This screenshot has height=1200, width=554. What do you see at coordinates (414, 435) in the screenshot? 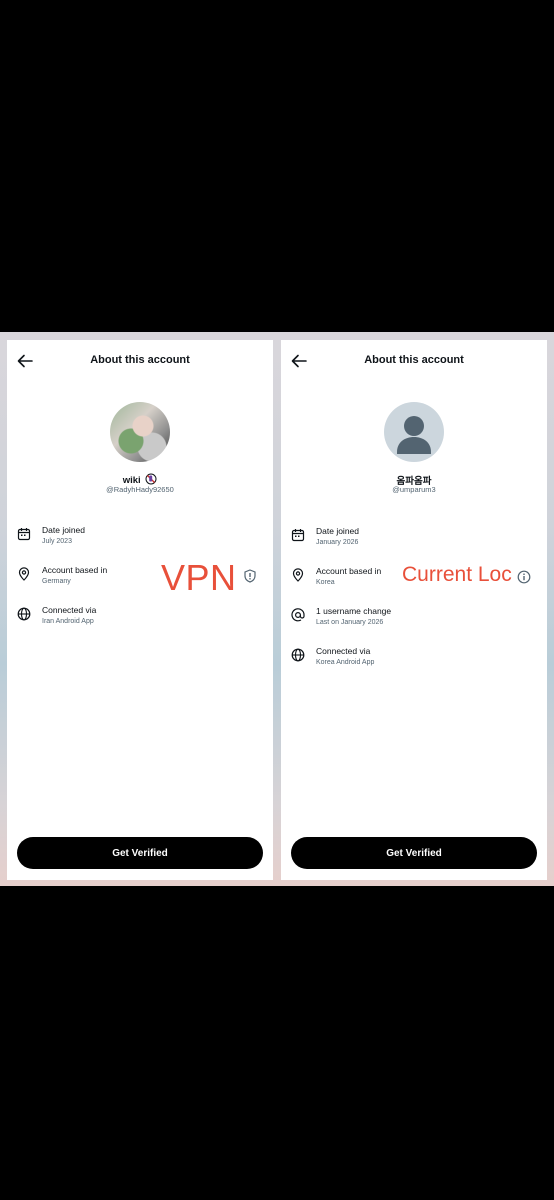
I see `default-avatar-icon` at bounding box center [414, 435].